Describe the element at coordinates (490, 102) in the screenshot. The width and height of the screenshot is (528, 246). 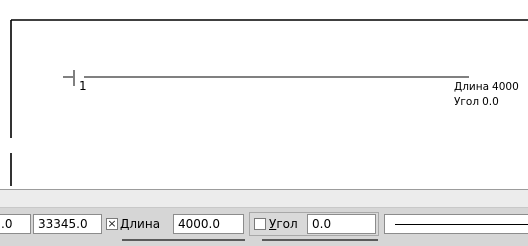
I see `hint-angle-value: 0.0` at that location.